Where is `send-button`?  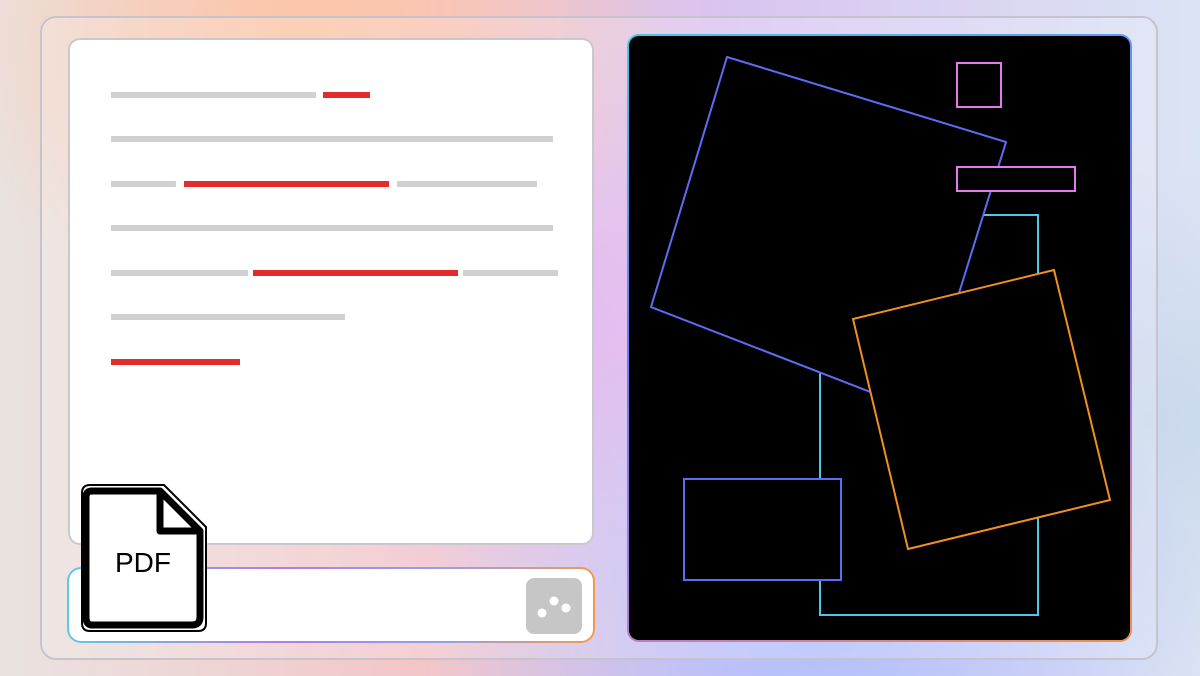
send-button is located at coordinates (554, 606).